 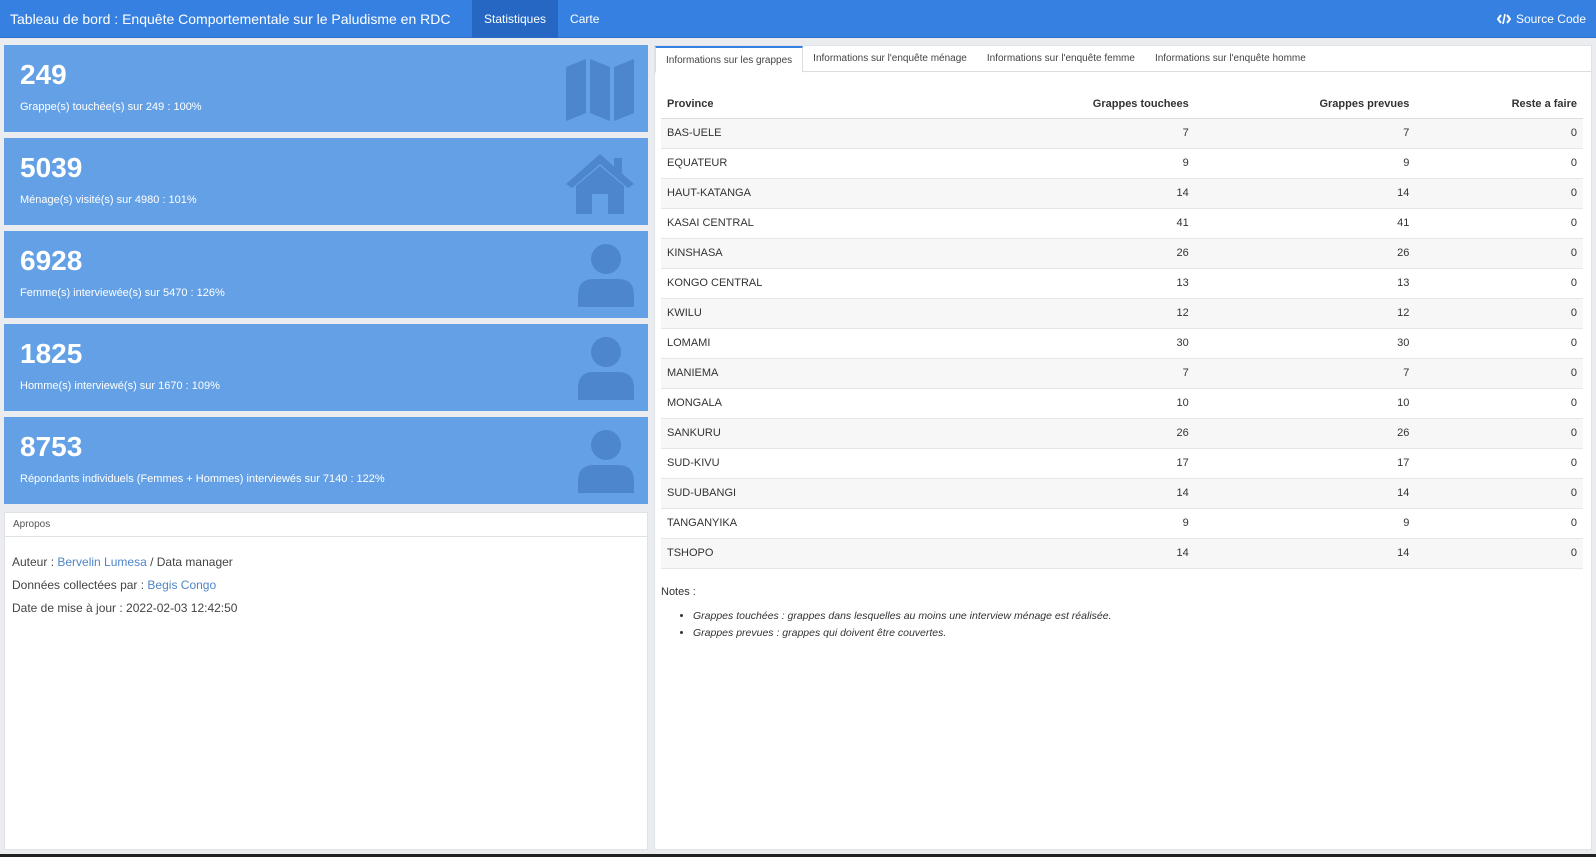 What do you see at coordinates (1122, 283) in the screenshot?
I see `table-row: KONGO CENTRAL 13 13 0` at bounding box center [1122, 283].